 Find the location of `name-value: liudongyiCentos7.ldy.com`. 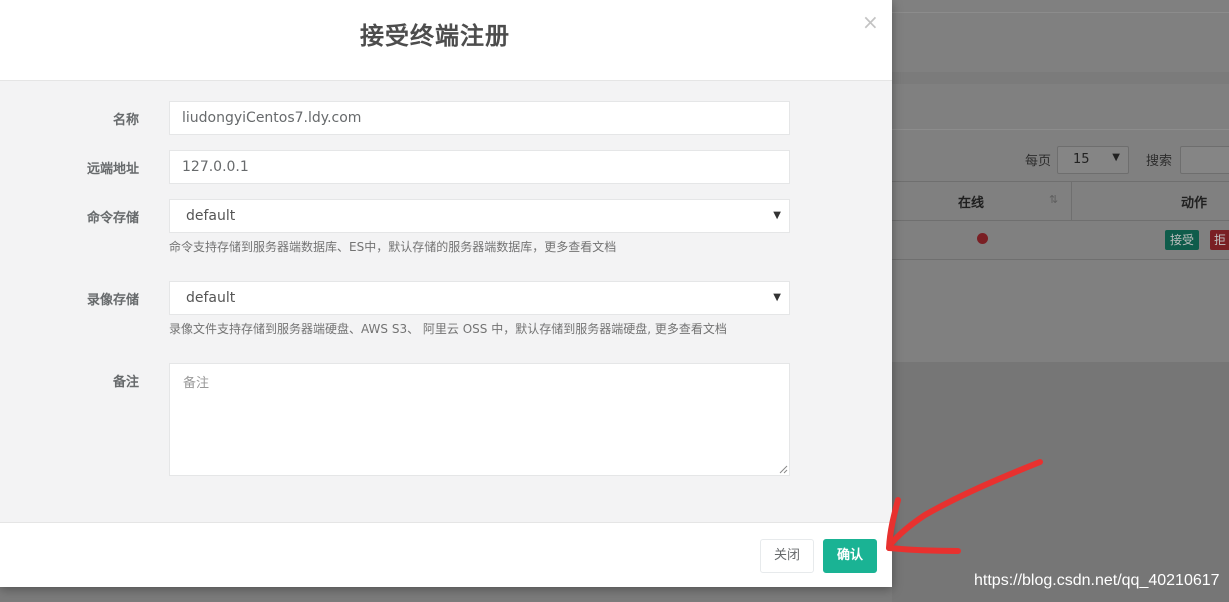

name-value: liudongyiCentos7.ldy.com is located at coordinates (272, 118).